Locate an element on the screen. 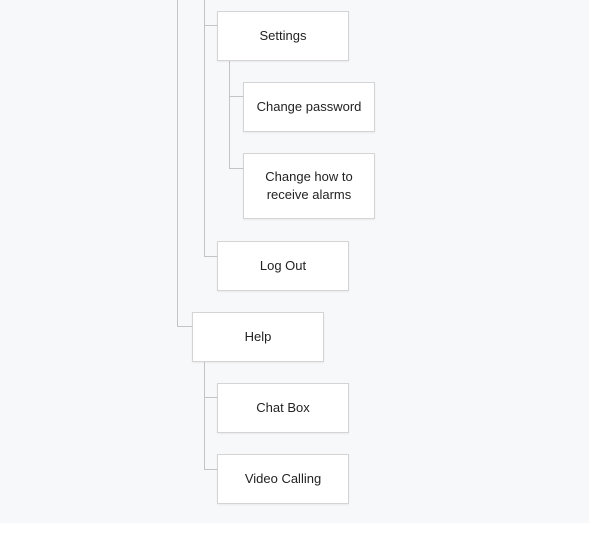 Image resolution: width=604 pixels, height=536 pixels. connector-to-change-alarms is located at coordinates (236, 168).